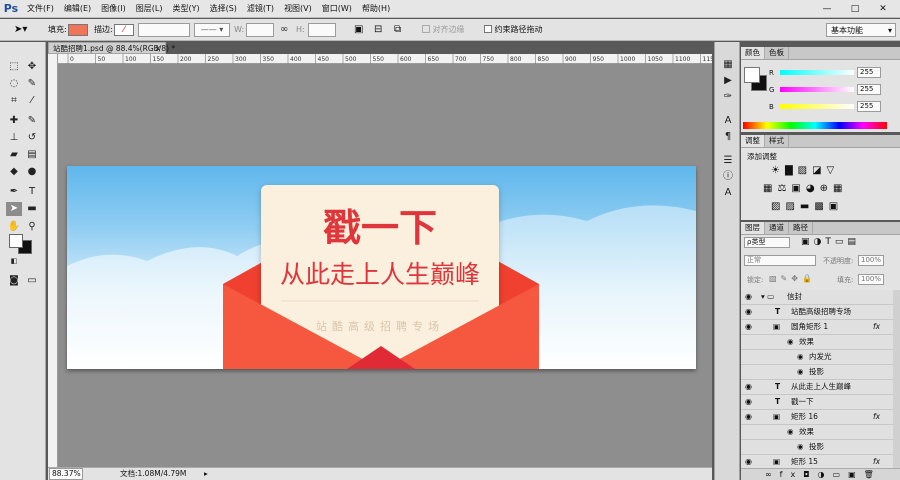 The width and height of the screenshot is (900, 480). Describe the element at coordinates (164, 30) in the screenshot. I see `stroke-width-field` at that location.